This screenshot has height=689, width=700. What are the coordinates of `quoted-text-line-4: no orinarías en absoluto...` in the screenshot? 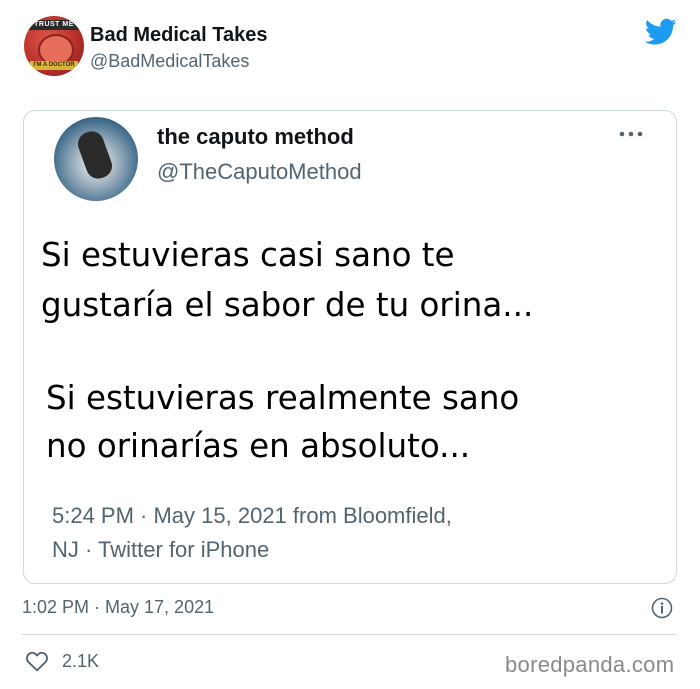 It's located at (258, 446).